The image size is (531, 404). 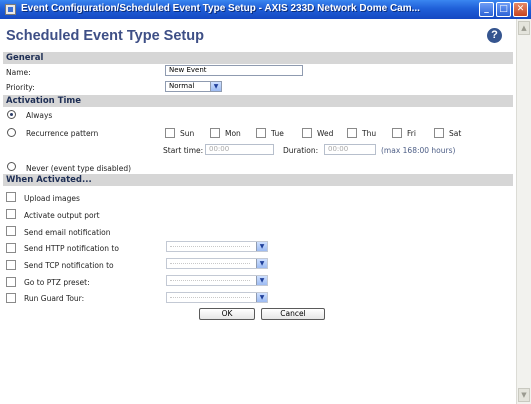 I want to click on priority-label: Priority:, so click(x=20, y=87).